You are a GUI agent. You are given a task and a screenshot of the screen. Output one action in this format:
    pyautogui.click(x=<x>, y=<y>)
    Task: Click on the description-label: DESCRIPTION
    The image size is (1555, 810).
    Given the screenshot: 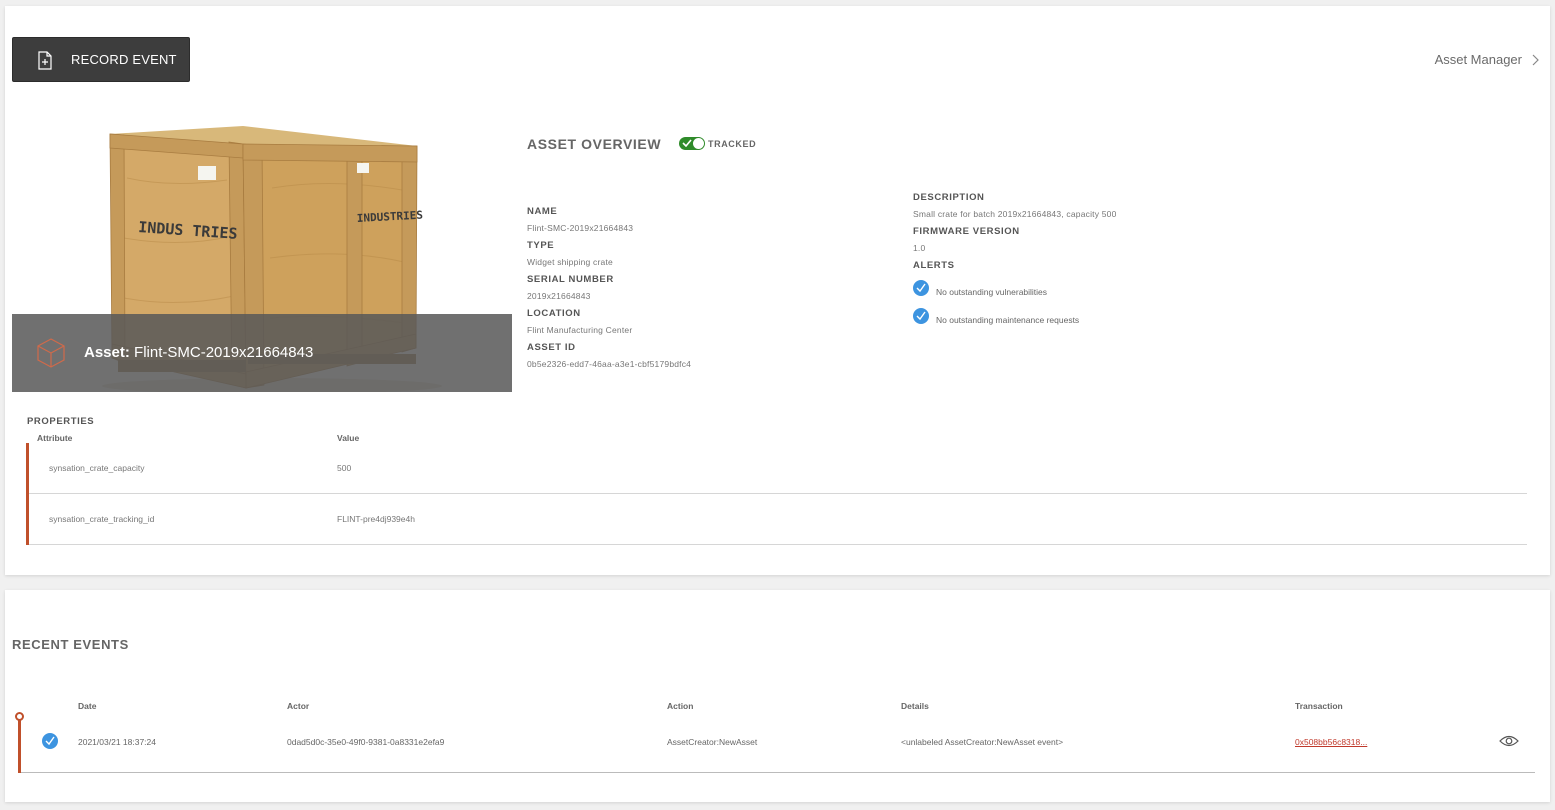 What is the action you would take?
    pyautogui.click(x=949, y=197)
    